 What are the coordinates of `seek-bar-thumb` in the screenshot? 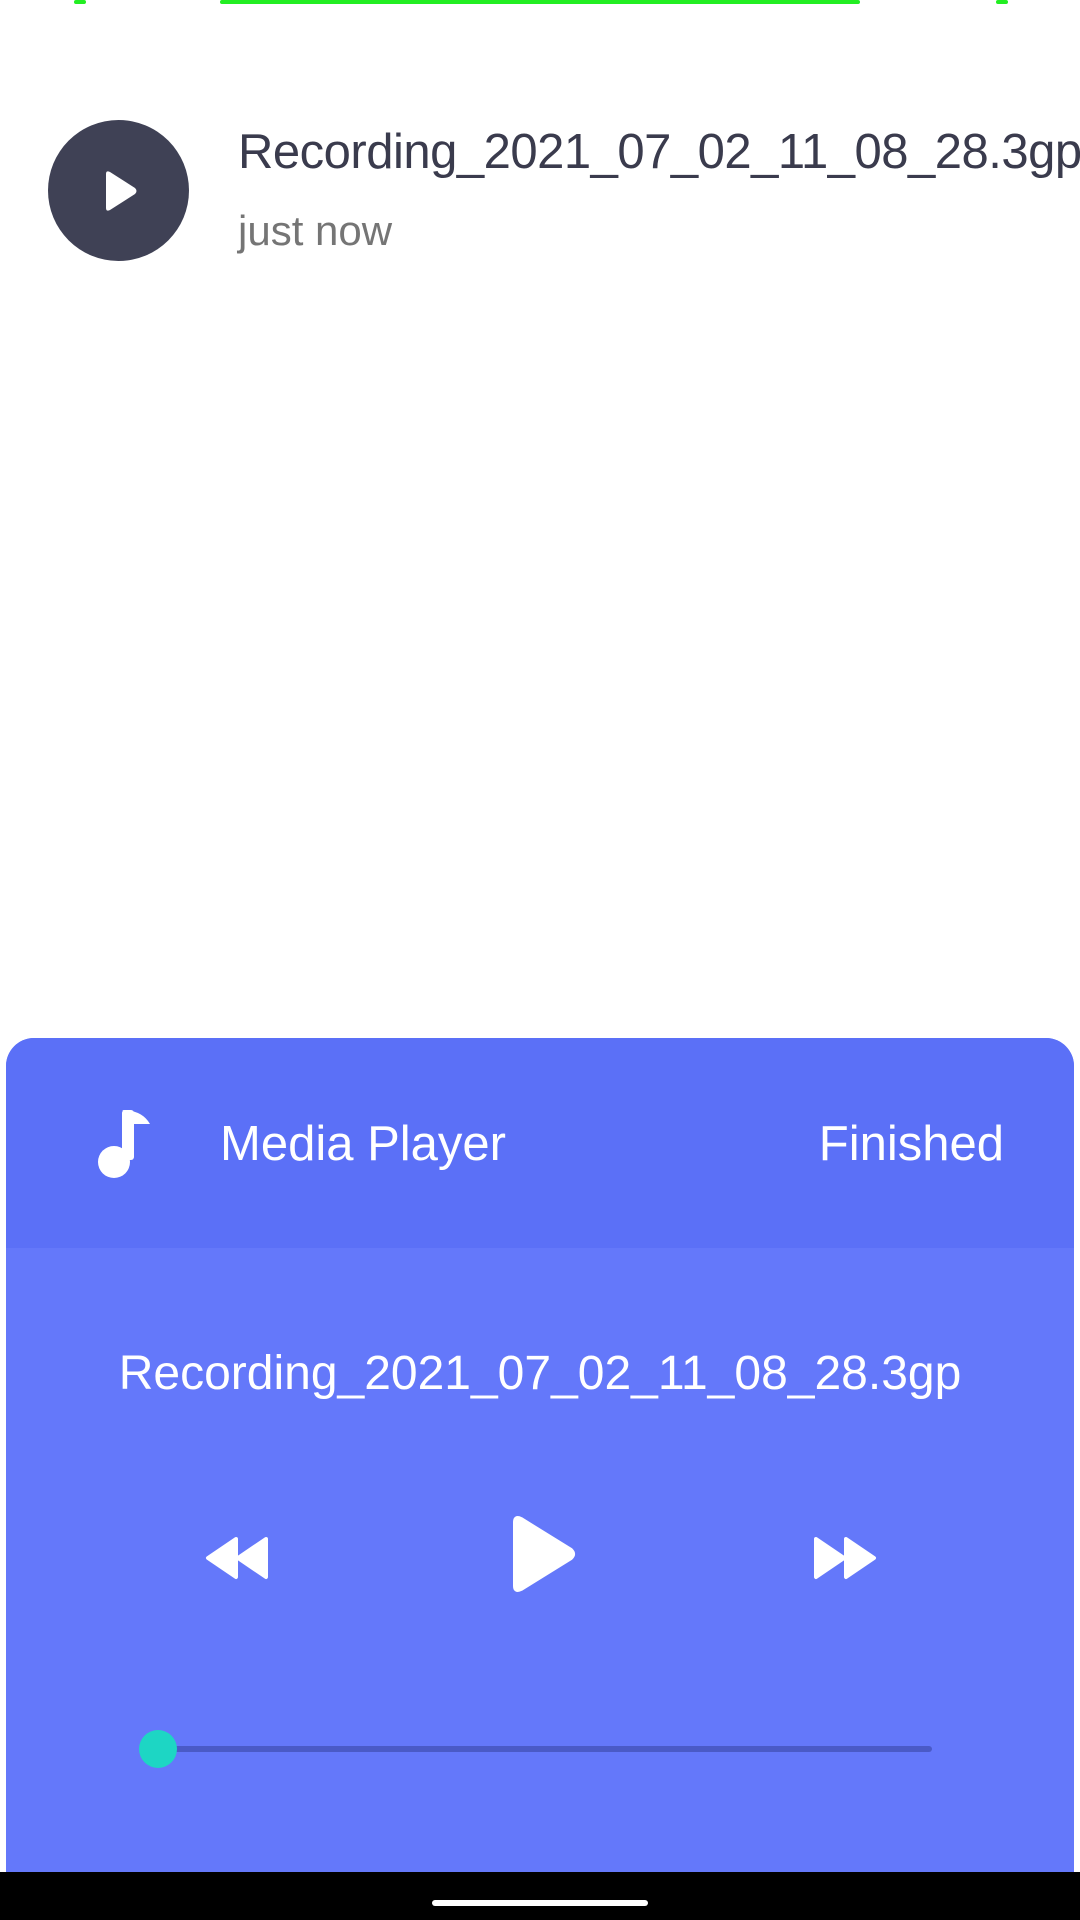 It's located at (158, 1749).